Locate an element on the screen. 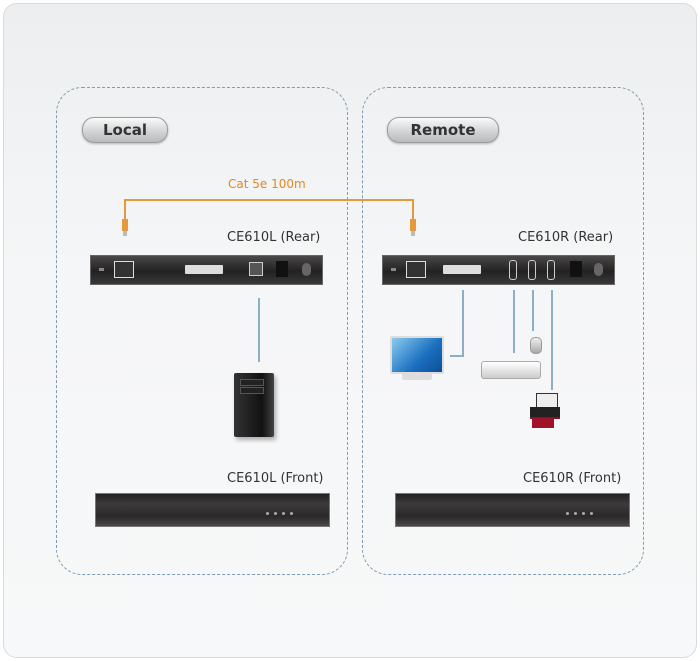  cable-line is located at coordinates (269, 200).